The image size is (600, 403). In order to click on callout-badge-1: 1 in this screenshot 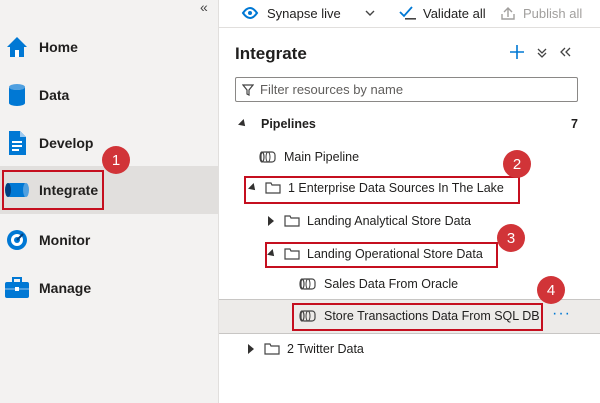, I will do `click(116, 160)`.